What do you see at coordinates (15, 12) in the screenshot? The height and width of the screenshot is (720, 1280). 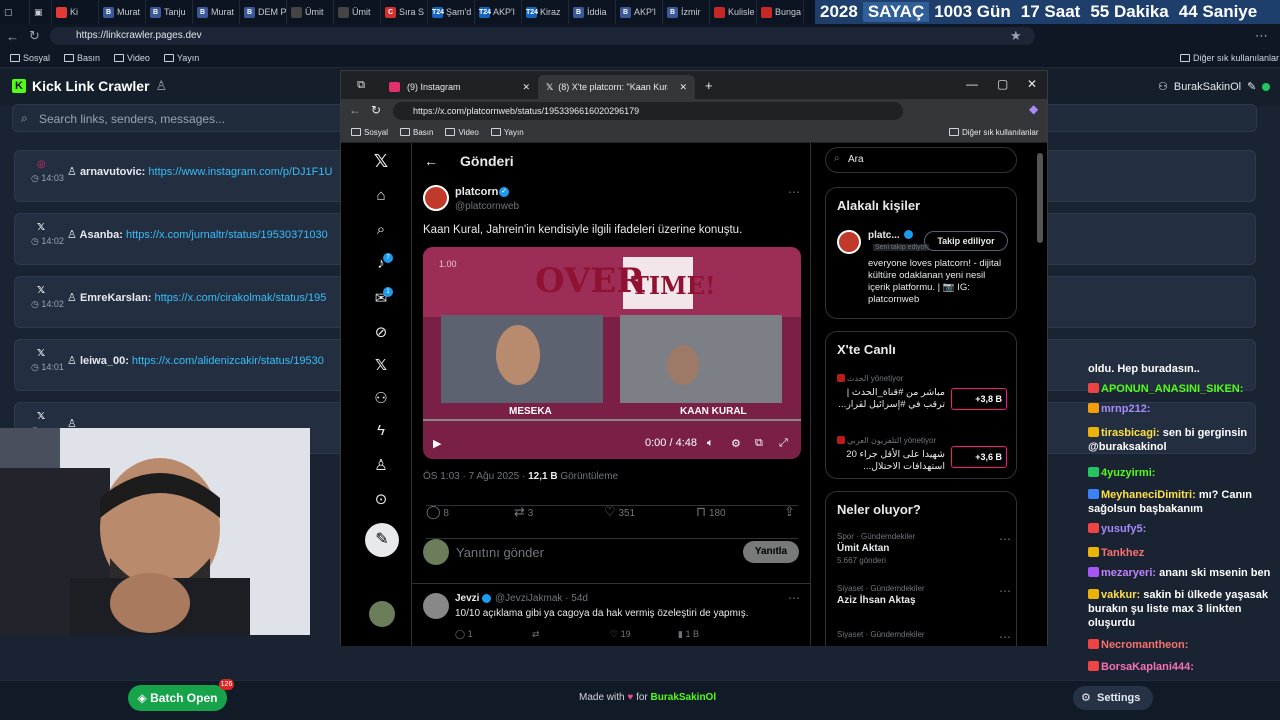 I see `window-menu-icon: ▢` at bounding box center [15, 12].